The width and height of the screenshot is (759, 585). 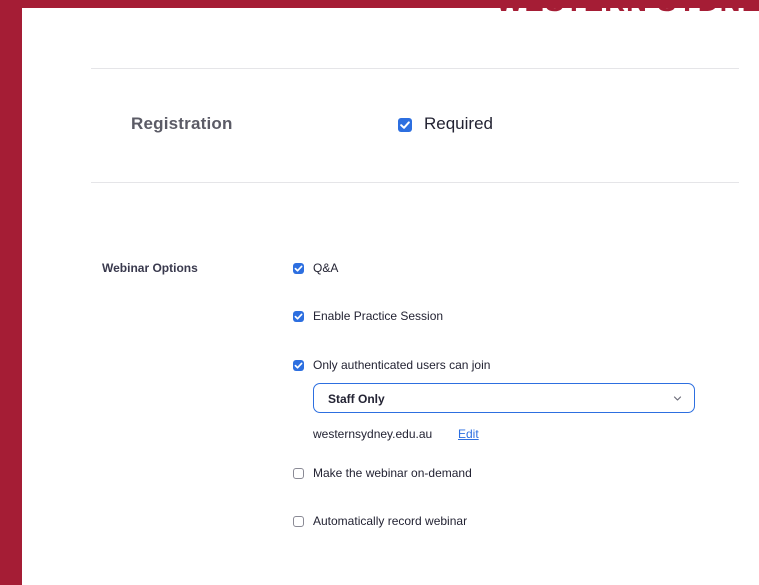 I want to click on authentication-option-select: Staff Only, so click(x=504, y=398).